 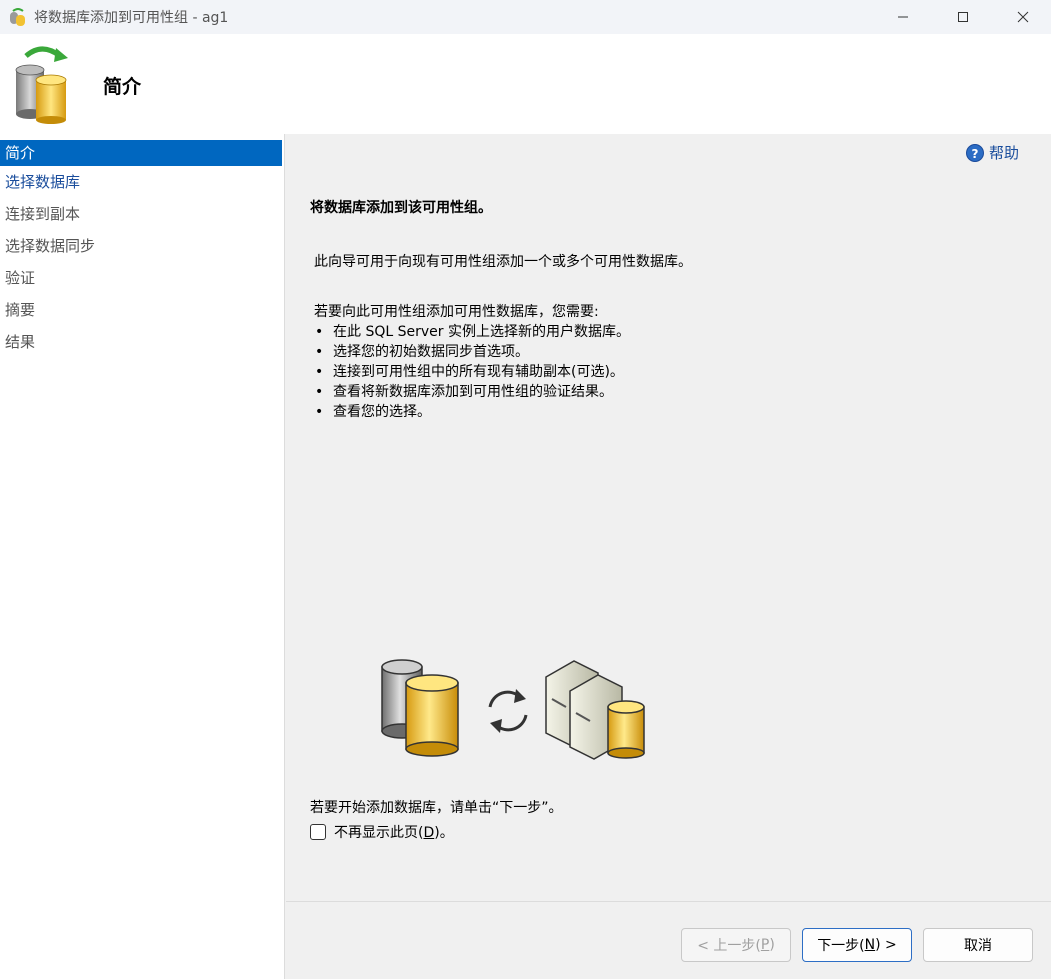 What do you see at coordinates (1003, 153) in the screenshot?
I see `help-label: 帮助` at bounding box center [1003, 153].